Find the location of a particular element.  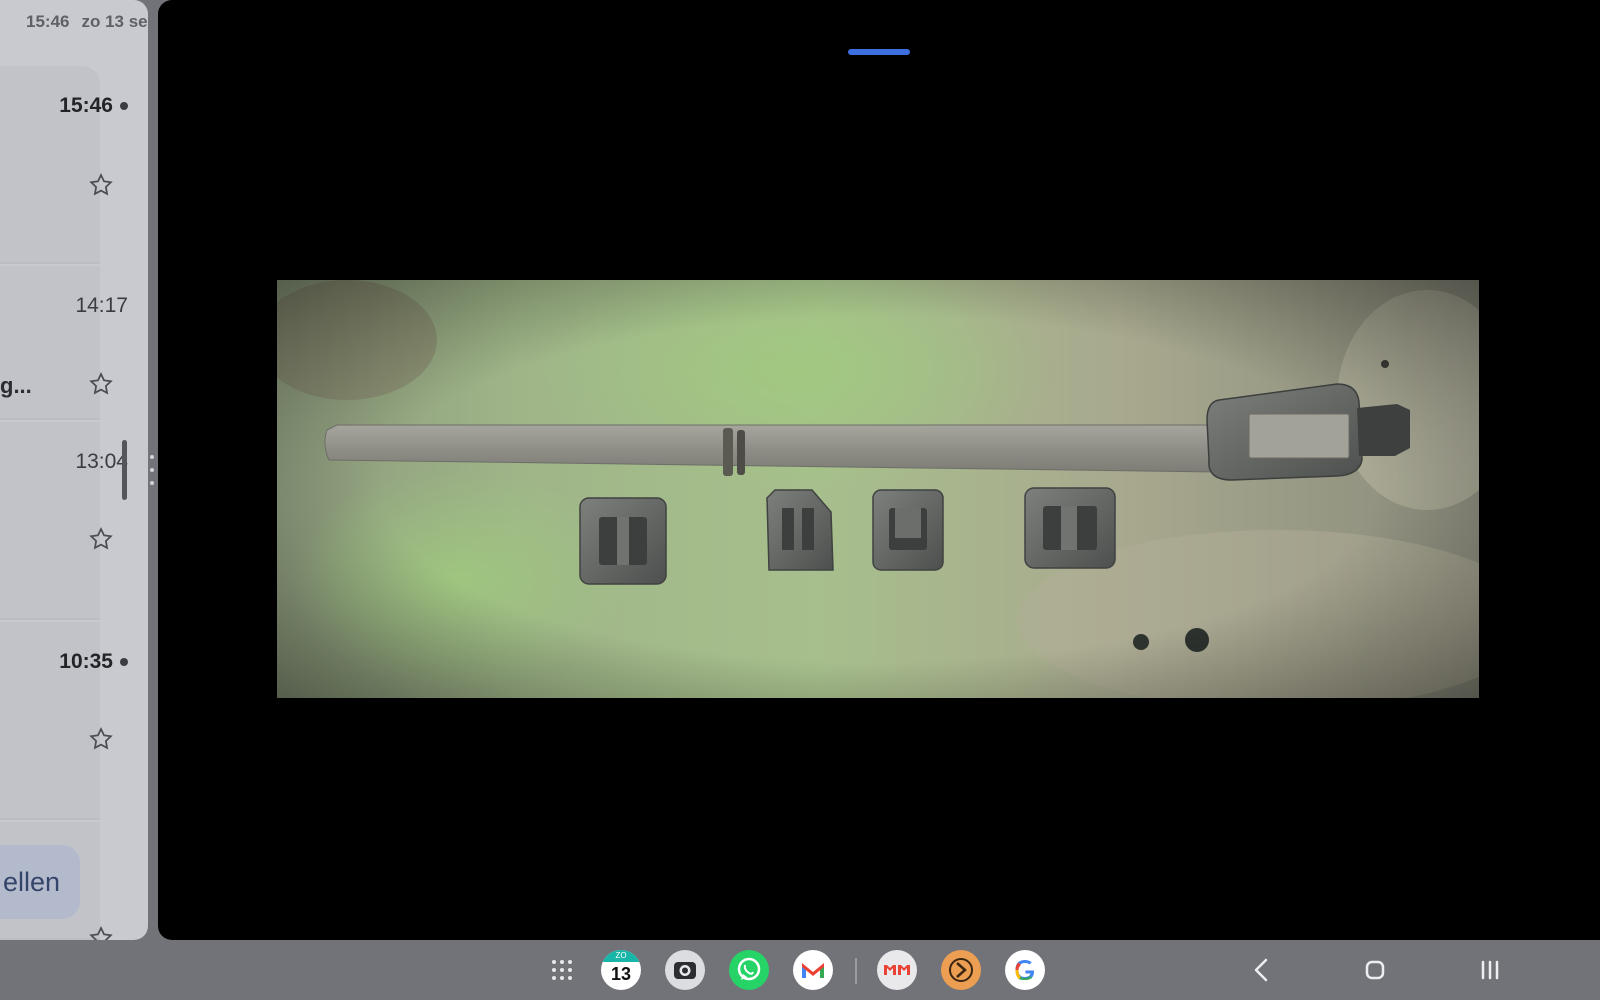

taskbar: ZO 13 is located at coordinates (800, 970).